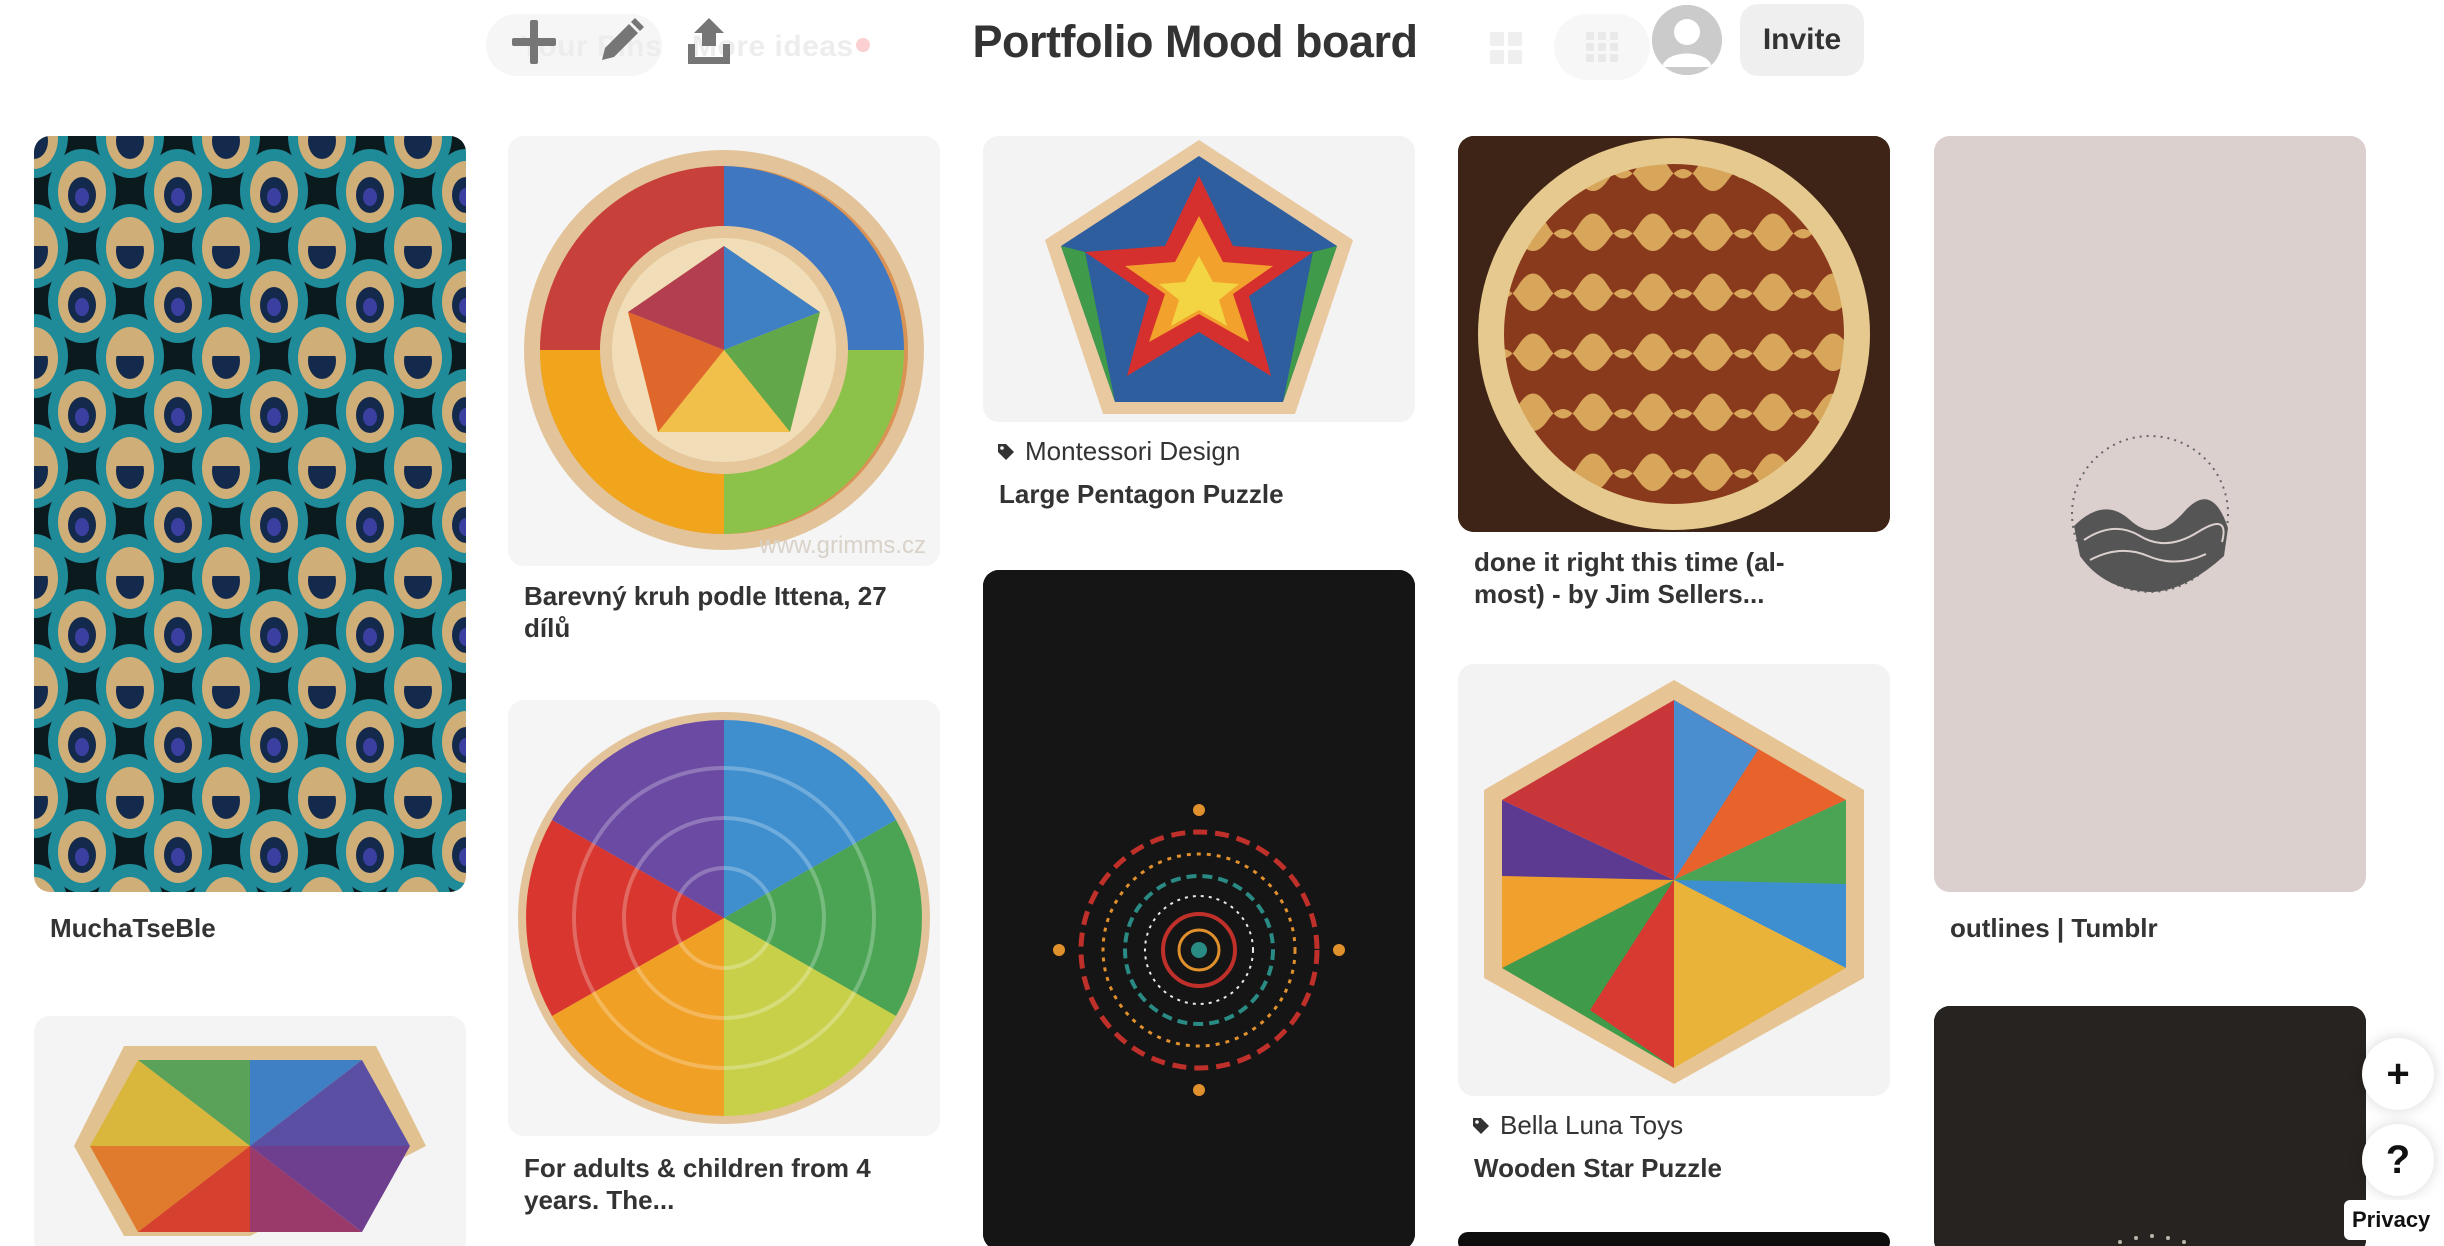 The image size is (2444, 1246). Describe the element at coordinates (1199, 908) in the screenshot. I see `pin-image-mandala` at that location.